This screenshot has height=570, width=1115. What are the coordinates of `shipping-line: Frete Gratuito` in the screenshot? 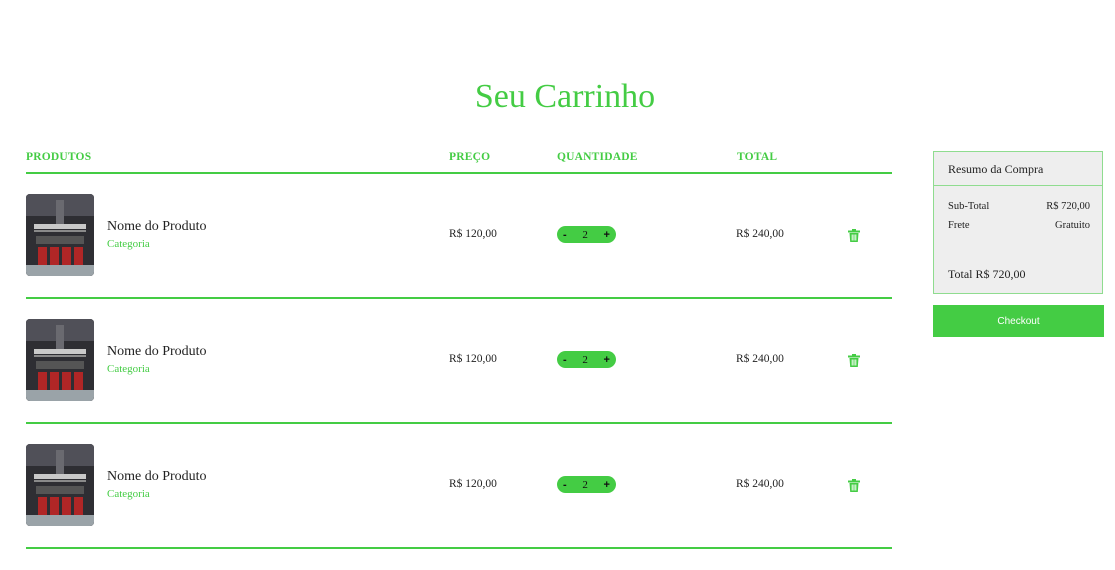 It's located at (1019, 225).